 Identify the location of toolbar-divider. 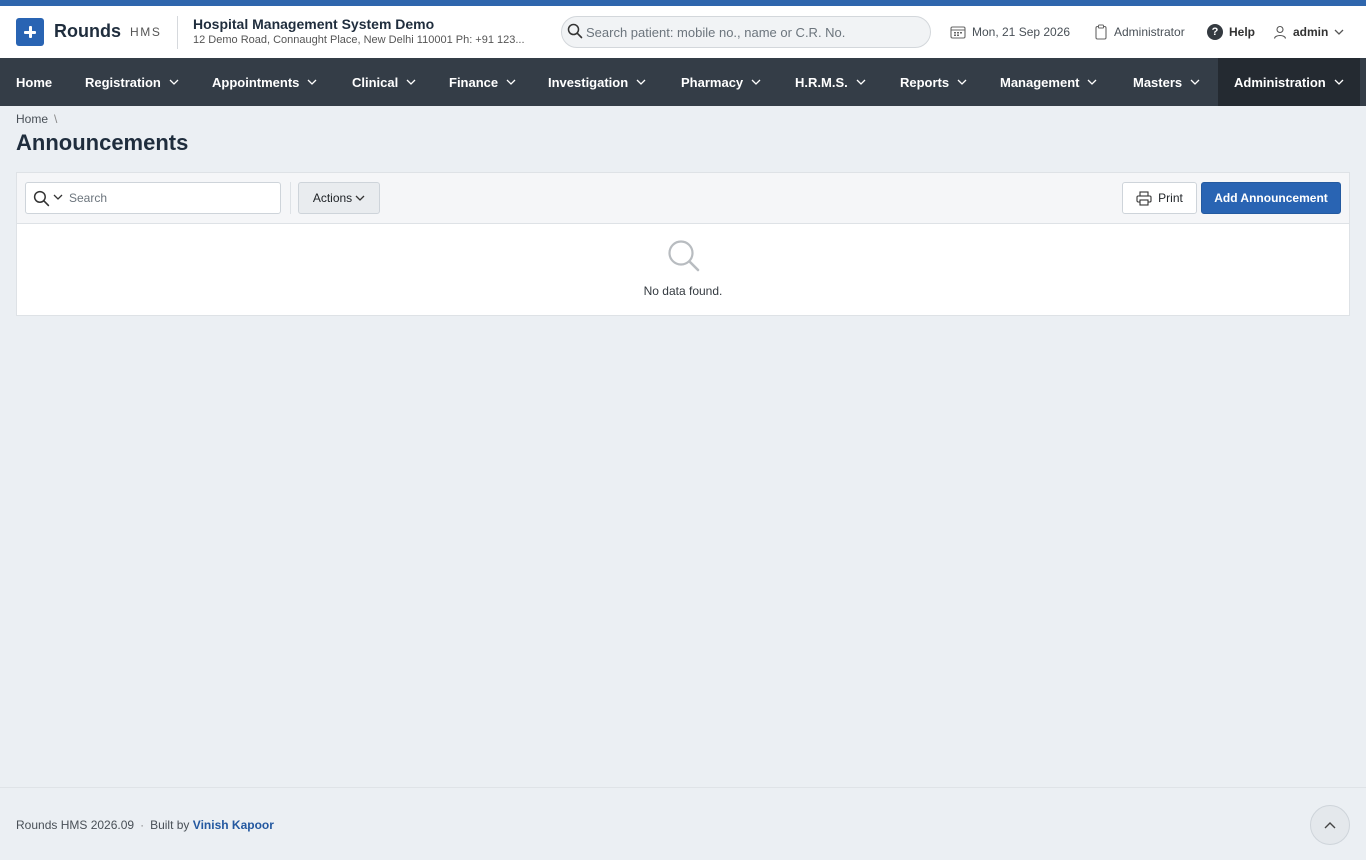
(290, 198).